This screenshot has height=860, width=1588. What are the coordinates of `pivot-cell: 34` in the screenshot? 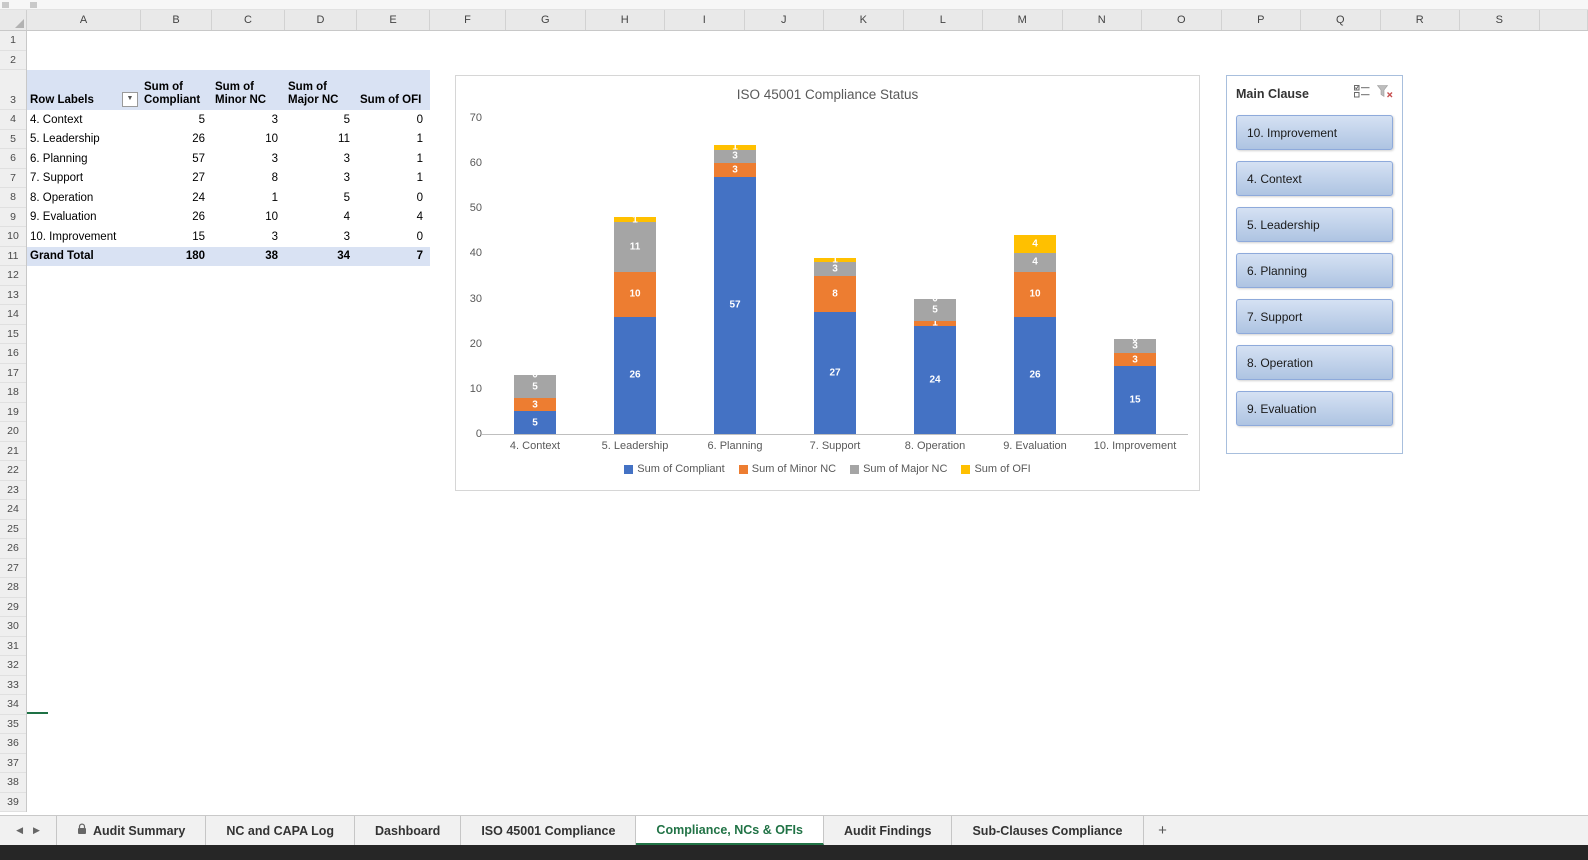 It's located at (321, 257).